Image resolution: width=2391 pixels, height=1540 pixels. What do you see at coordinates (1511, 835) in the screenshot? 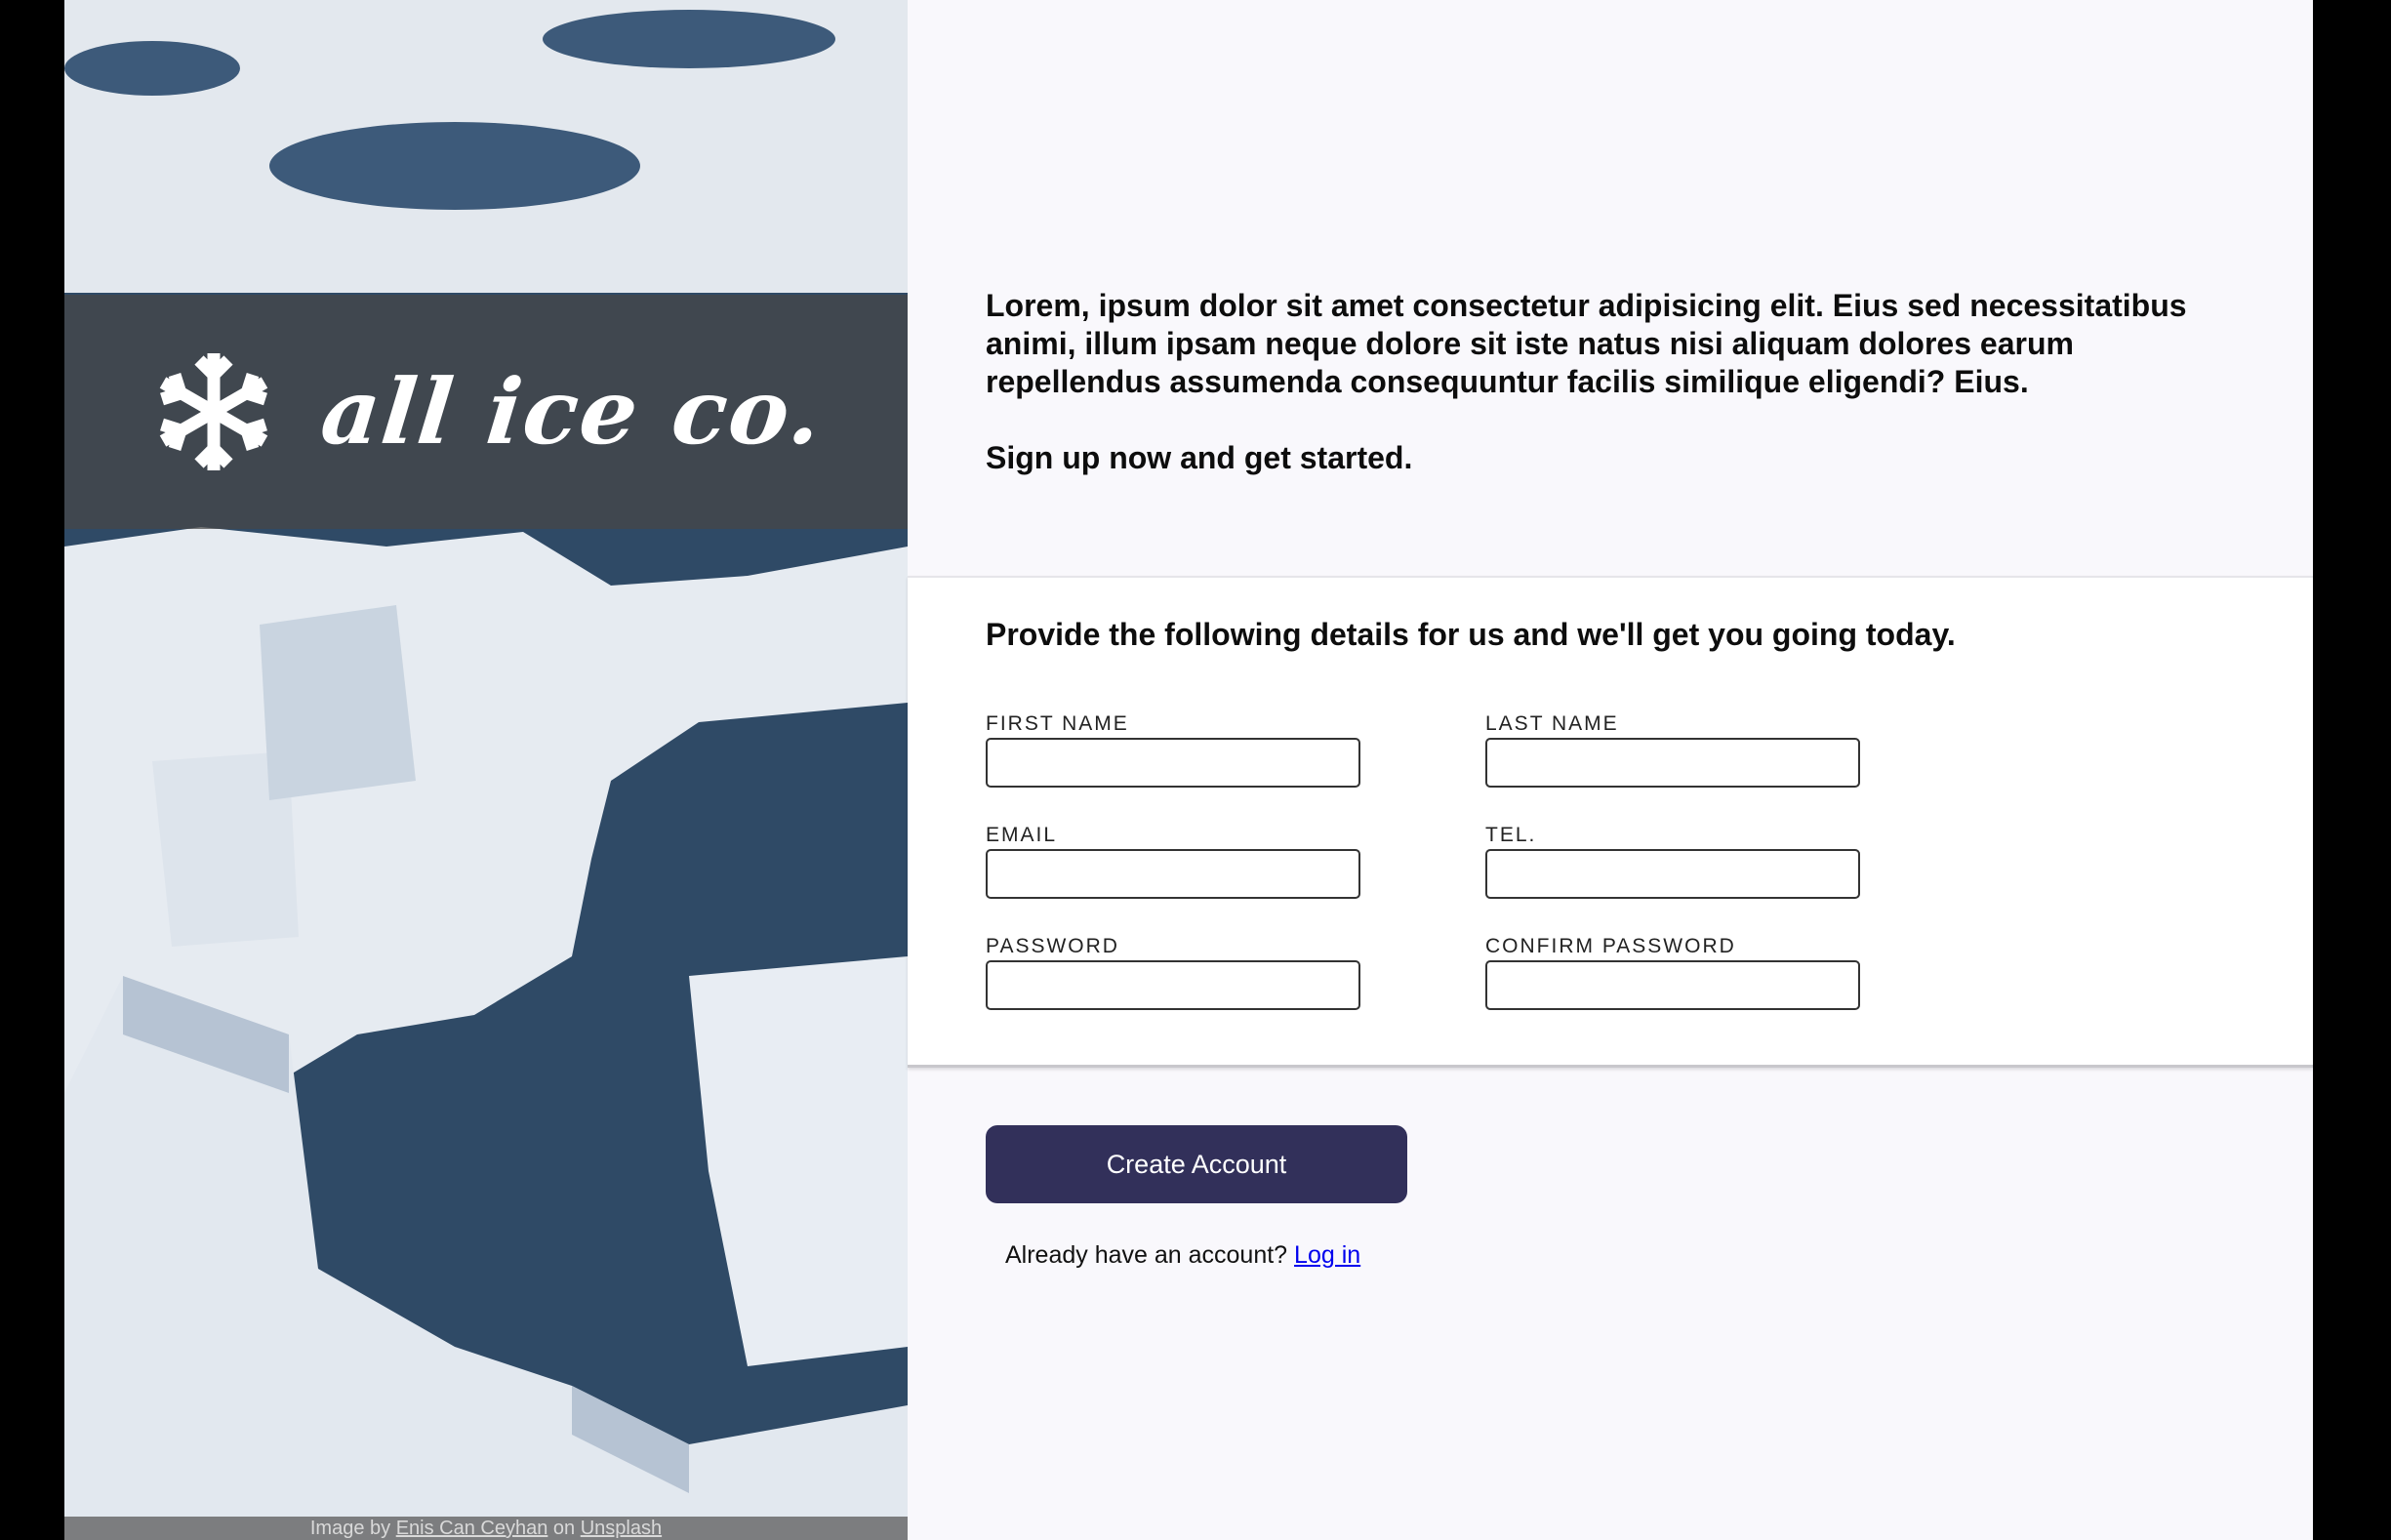
I see `tel-label: TEL.` at bounding box center [1511, 835].